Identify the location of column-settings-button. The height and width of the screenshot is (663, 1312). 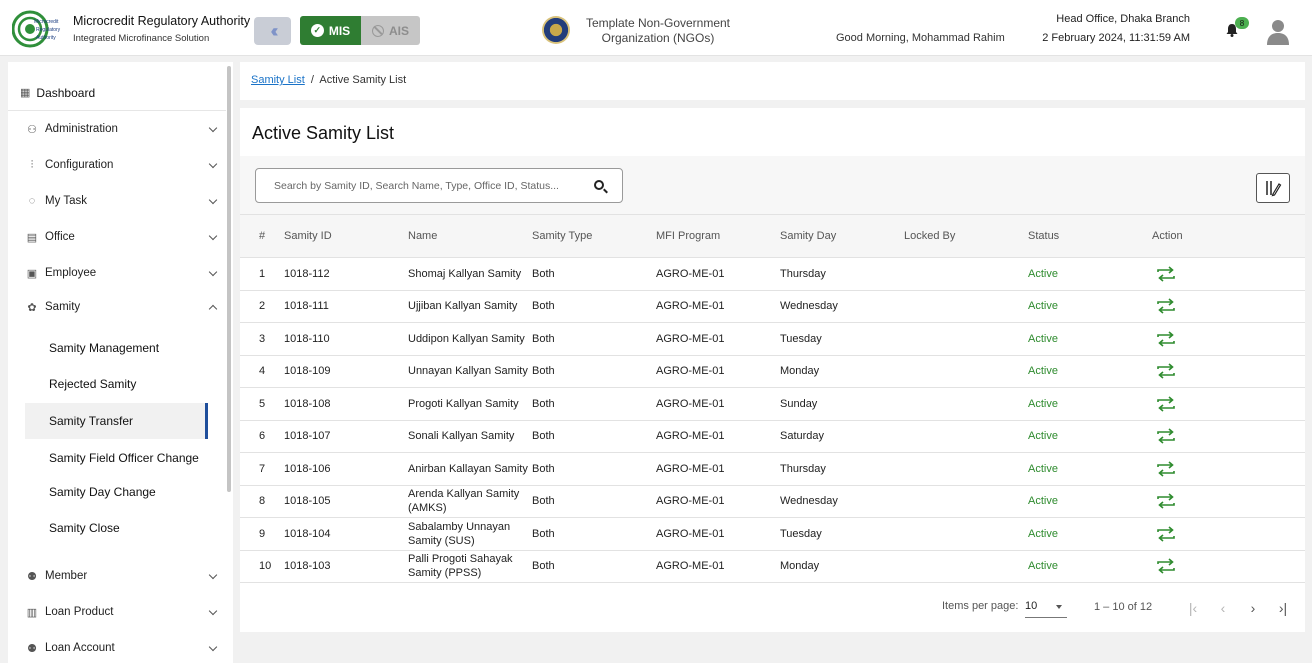
(1273, 188).